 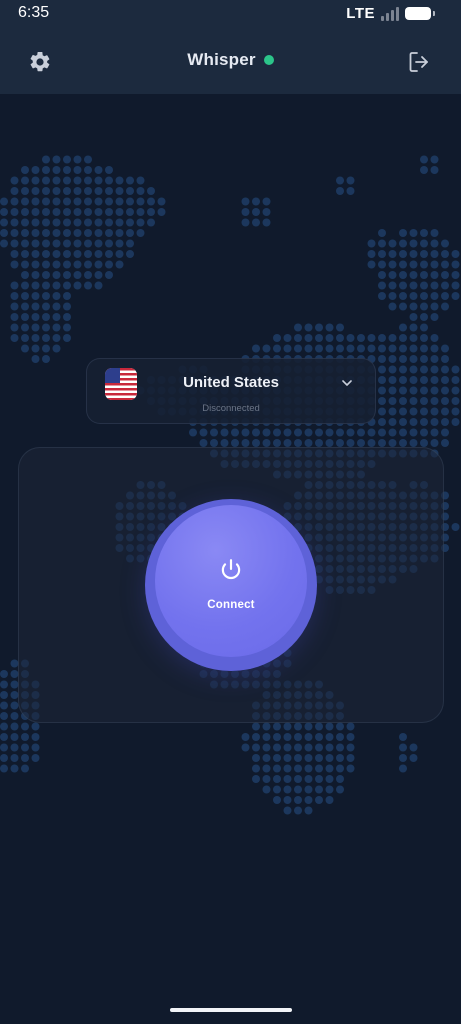 I want to click on logout-button, so click(x=419, y=62).